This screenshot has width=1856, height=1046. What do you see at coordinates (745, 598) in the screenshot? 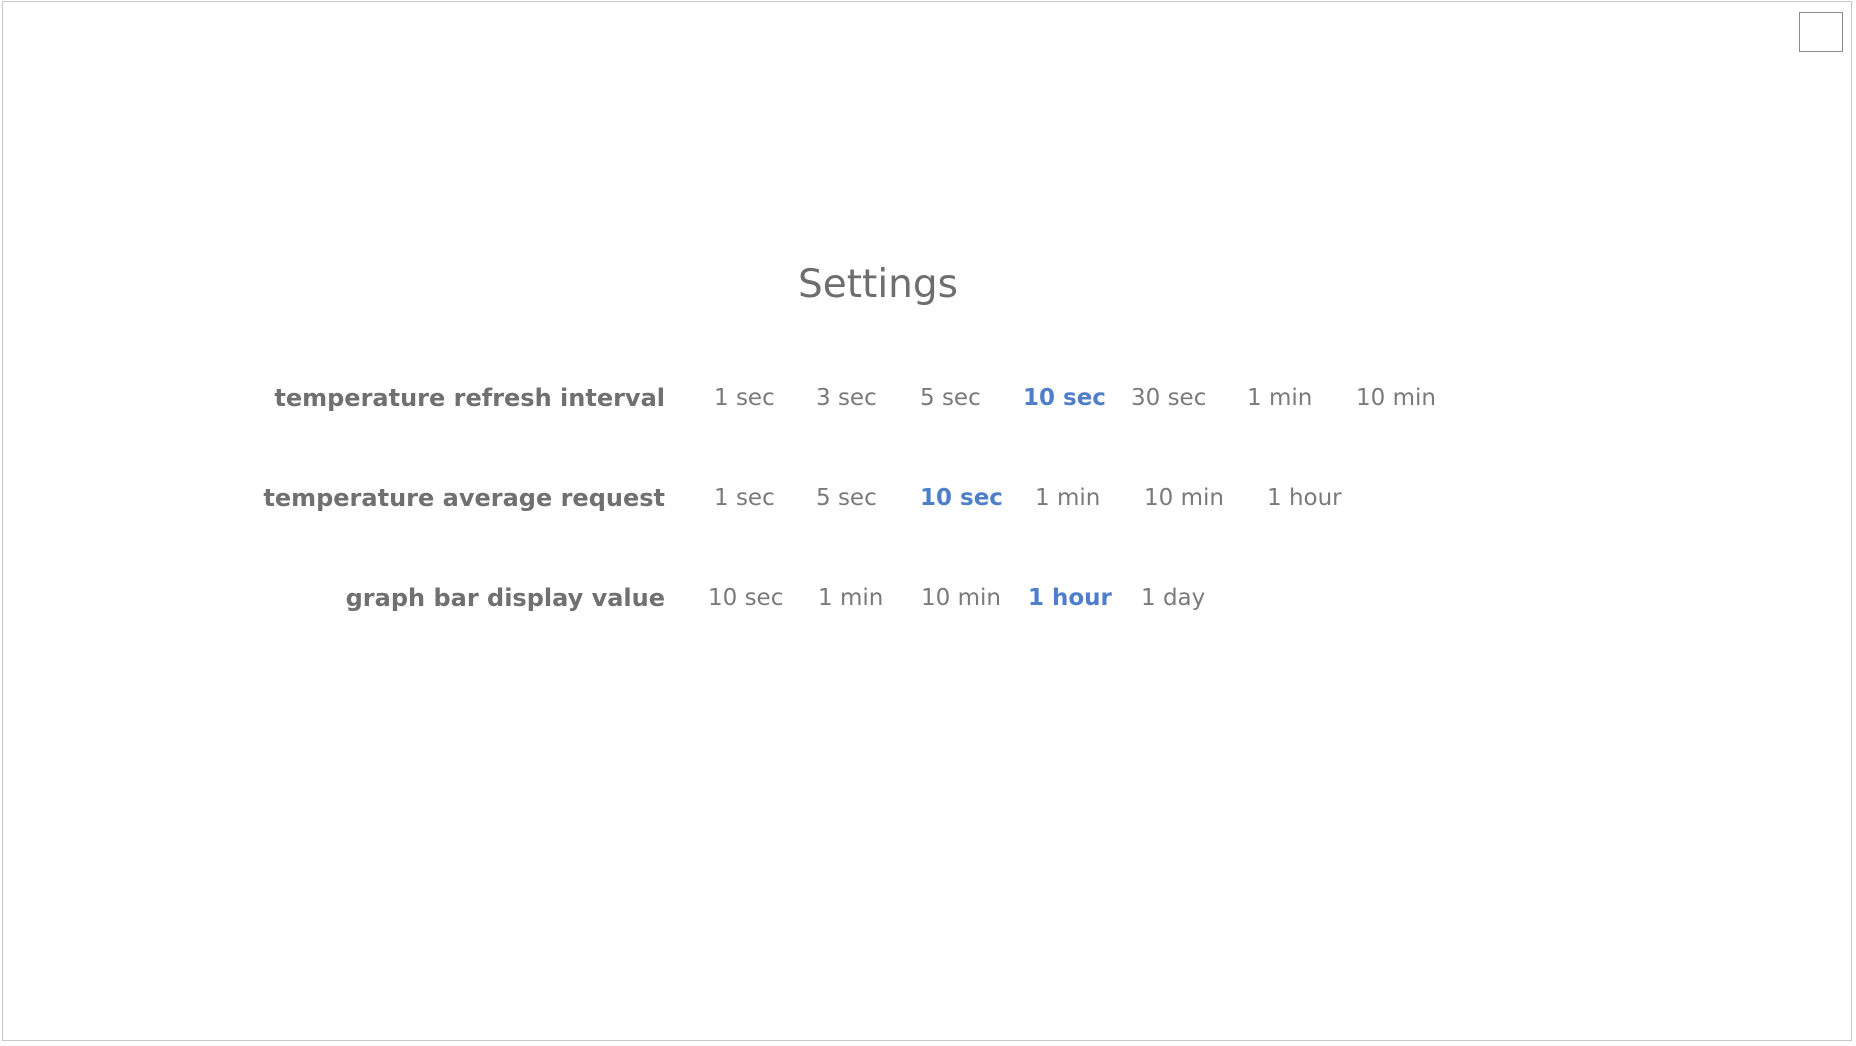
I see `option-10-sec: 10 sec` at bounding box center [745, 598].